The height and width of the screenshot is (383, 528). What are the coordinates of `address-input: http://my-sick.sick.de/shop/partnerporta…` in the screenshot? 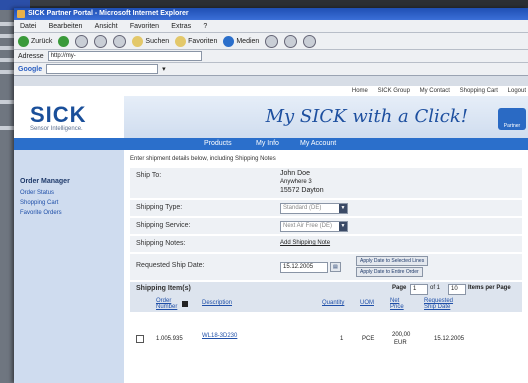 It's located at (124, 56).